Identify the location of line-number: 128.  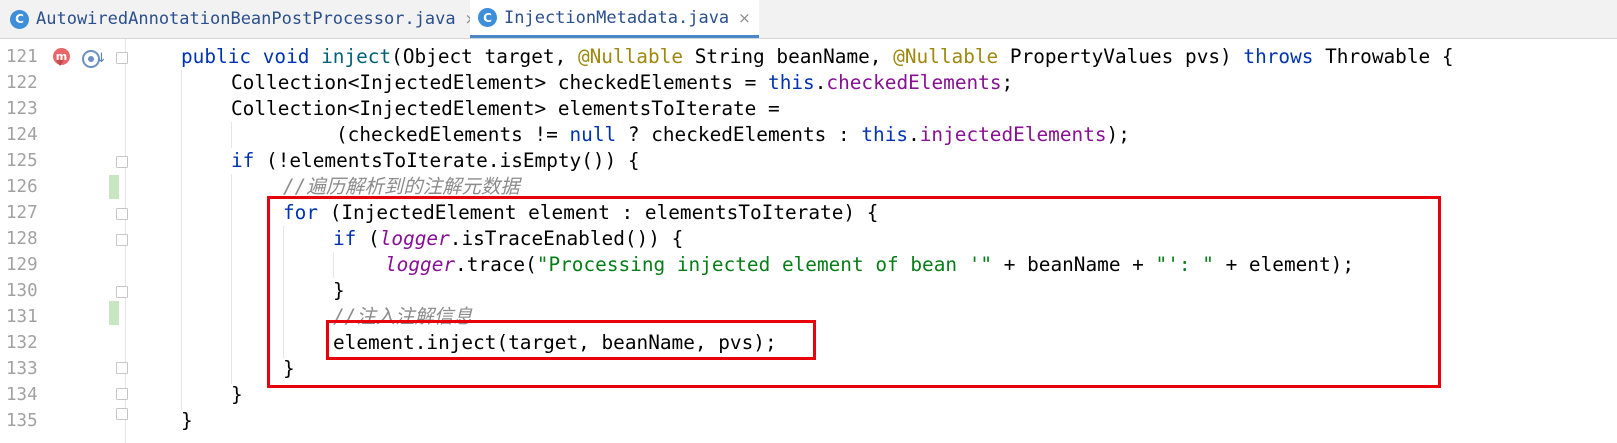
(22, 239).